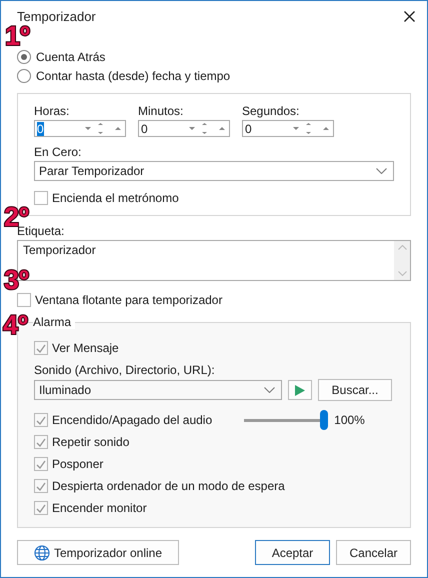  I want to click on group-title: Alarma, so click(54, 322).